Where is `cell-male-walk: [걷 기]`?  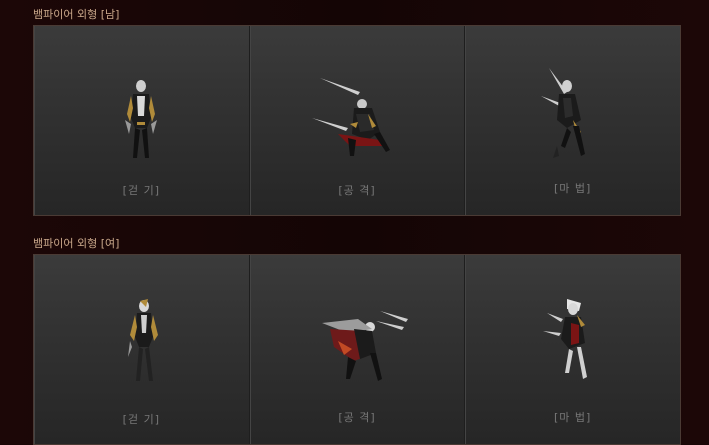
cell-male-walk: [걷 기] is located at coordinates (142, 120).